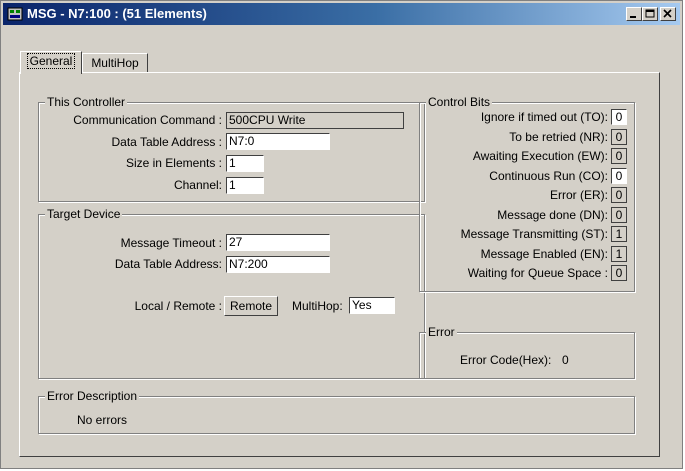 The height and width of the screenshot is (471, 685). What do you see at coordinates (540, 156) in the screenshot?
I see `control-bit-label: Awaiting Execution (EW):` at bounding box center [540, 156].